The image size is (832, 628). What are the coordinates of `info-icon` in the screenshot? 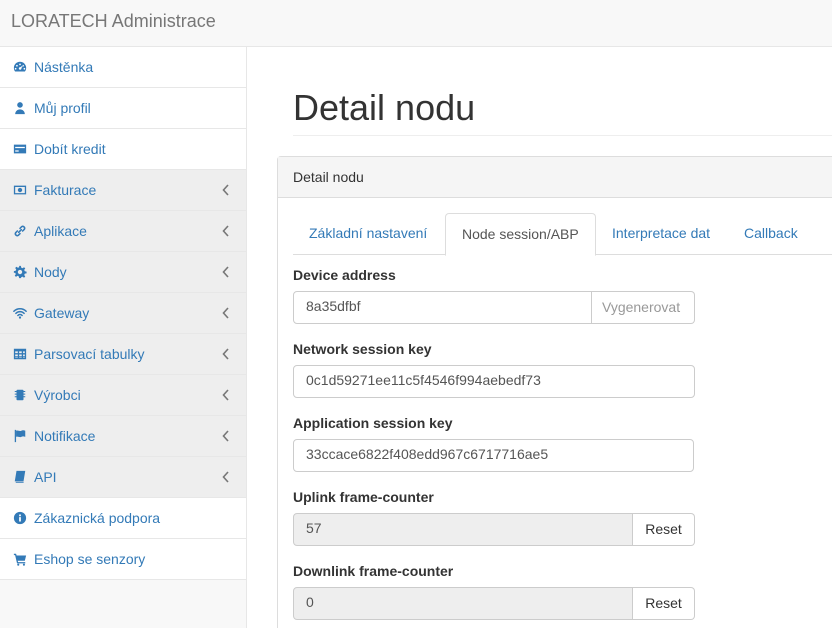 It's located at (20, 518).